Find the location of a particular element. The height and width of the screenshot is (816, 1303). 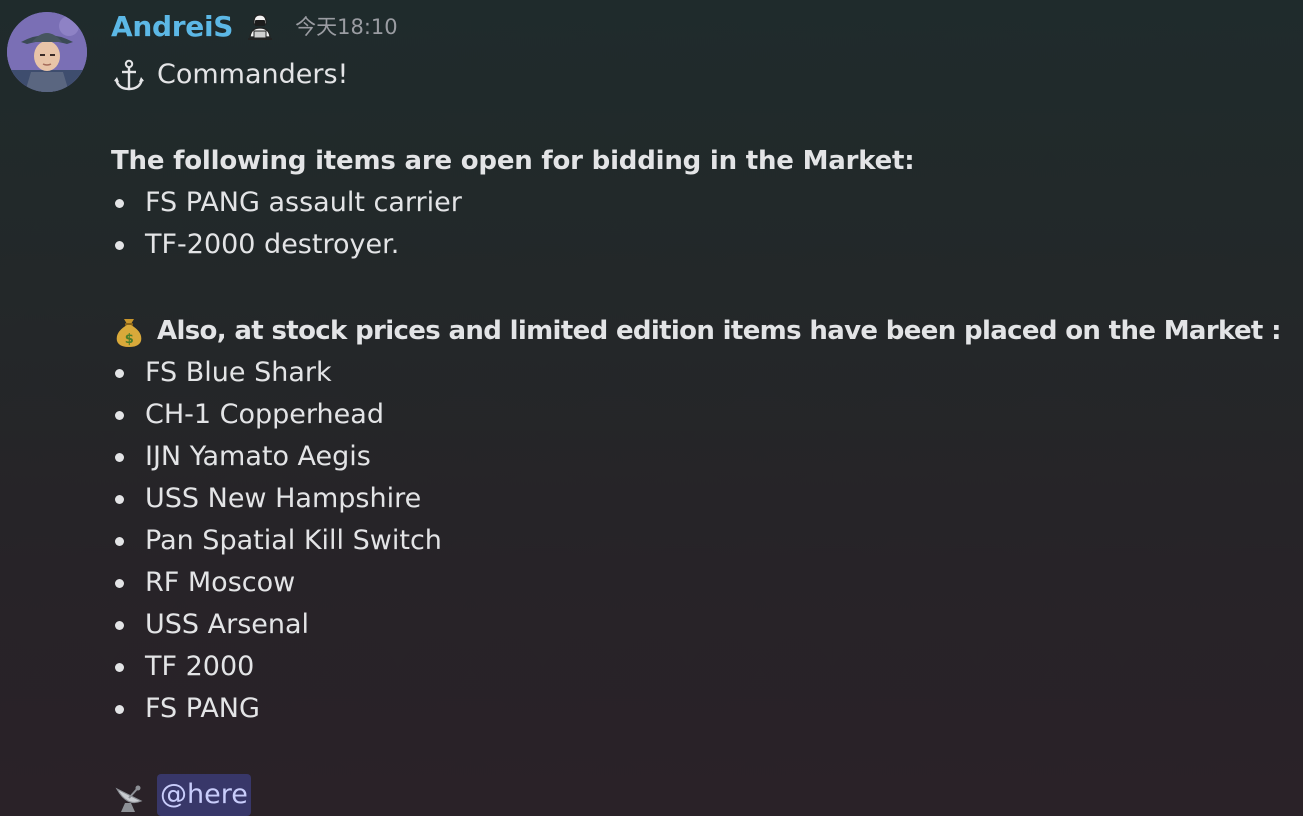

greeting-text: Commanders! is located at coordinates (253, 74).